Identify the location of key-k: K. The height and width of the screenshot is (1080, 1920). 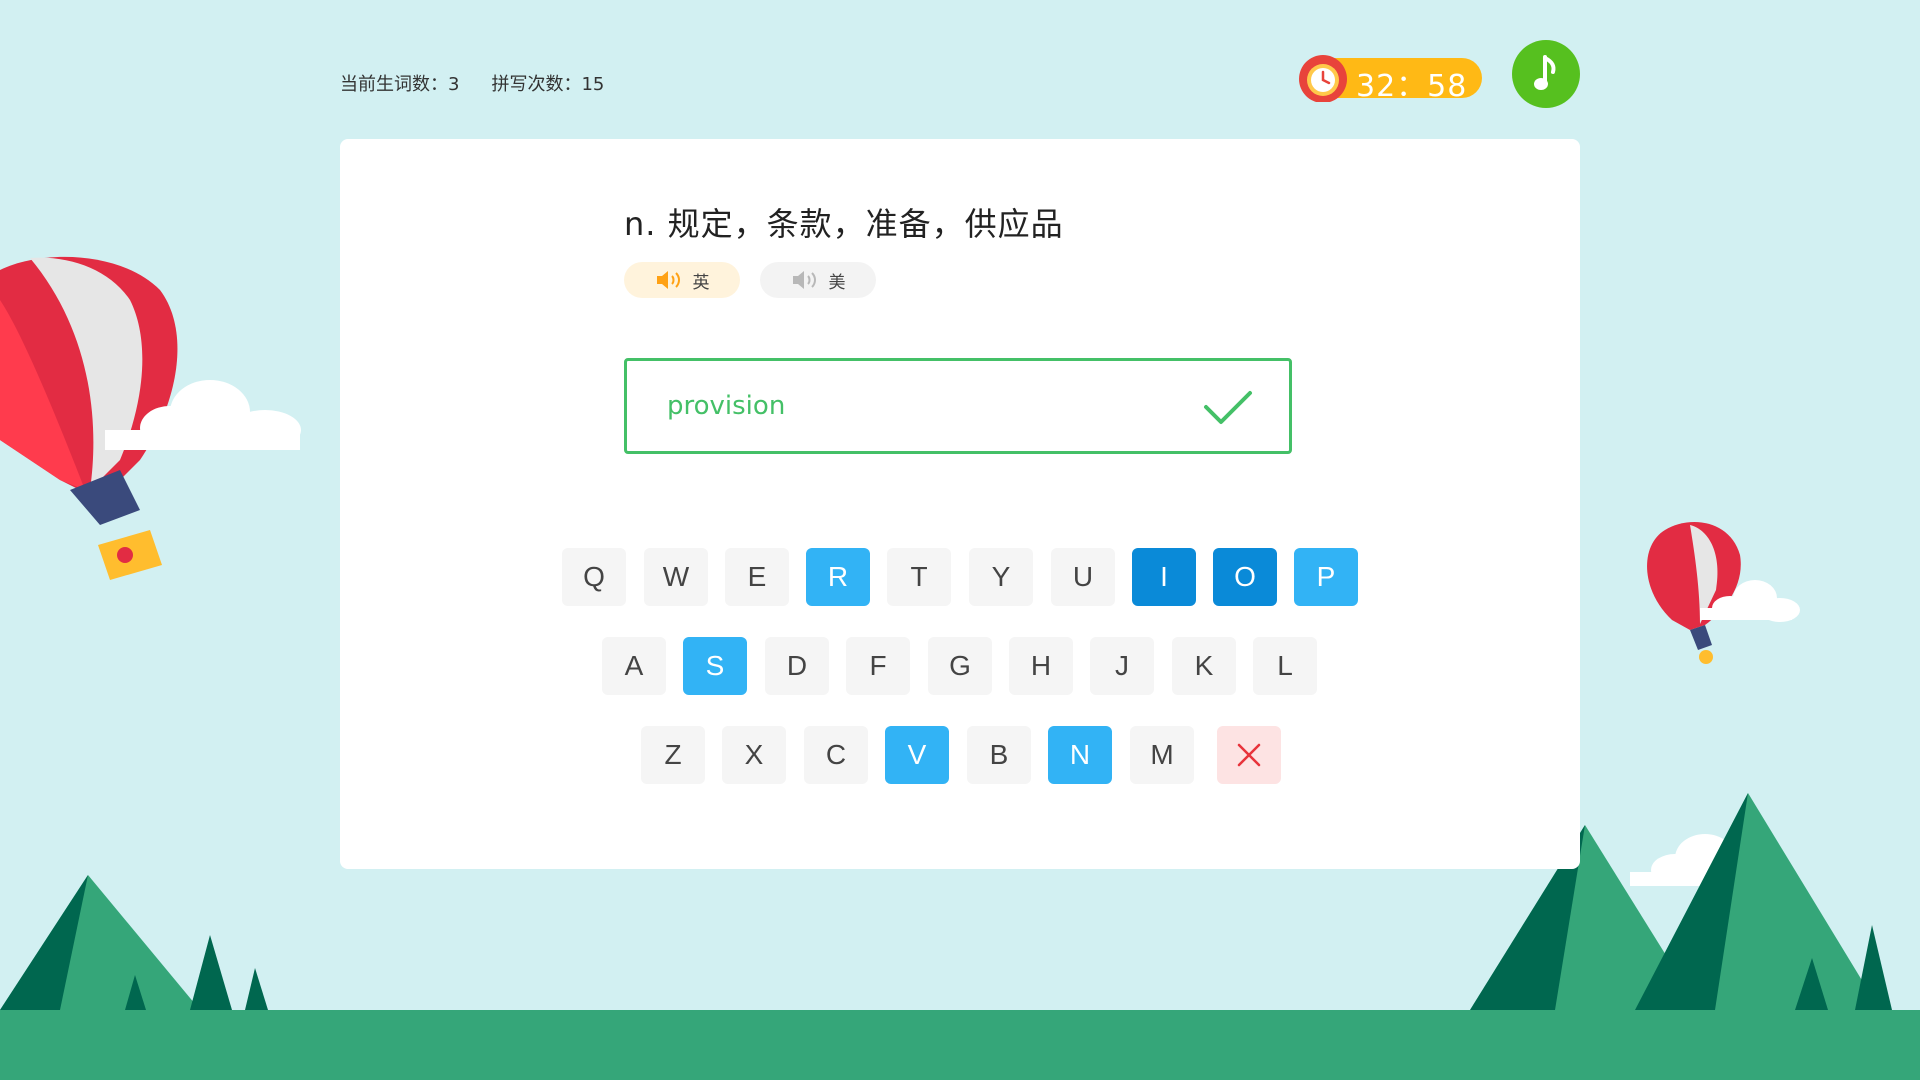
(1204, 666).